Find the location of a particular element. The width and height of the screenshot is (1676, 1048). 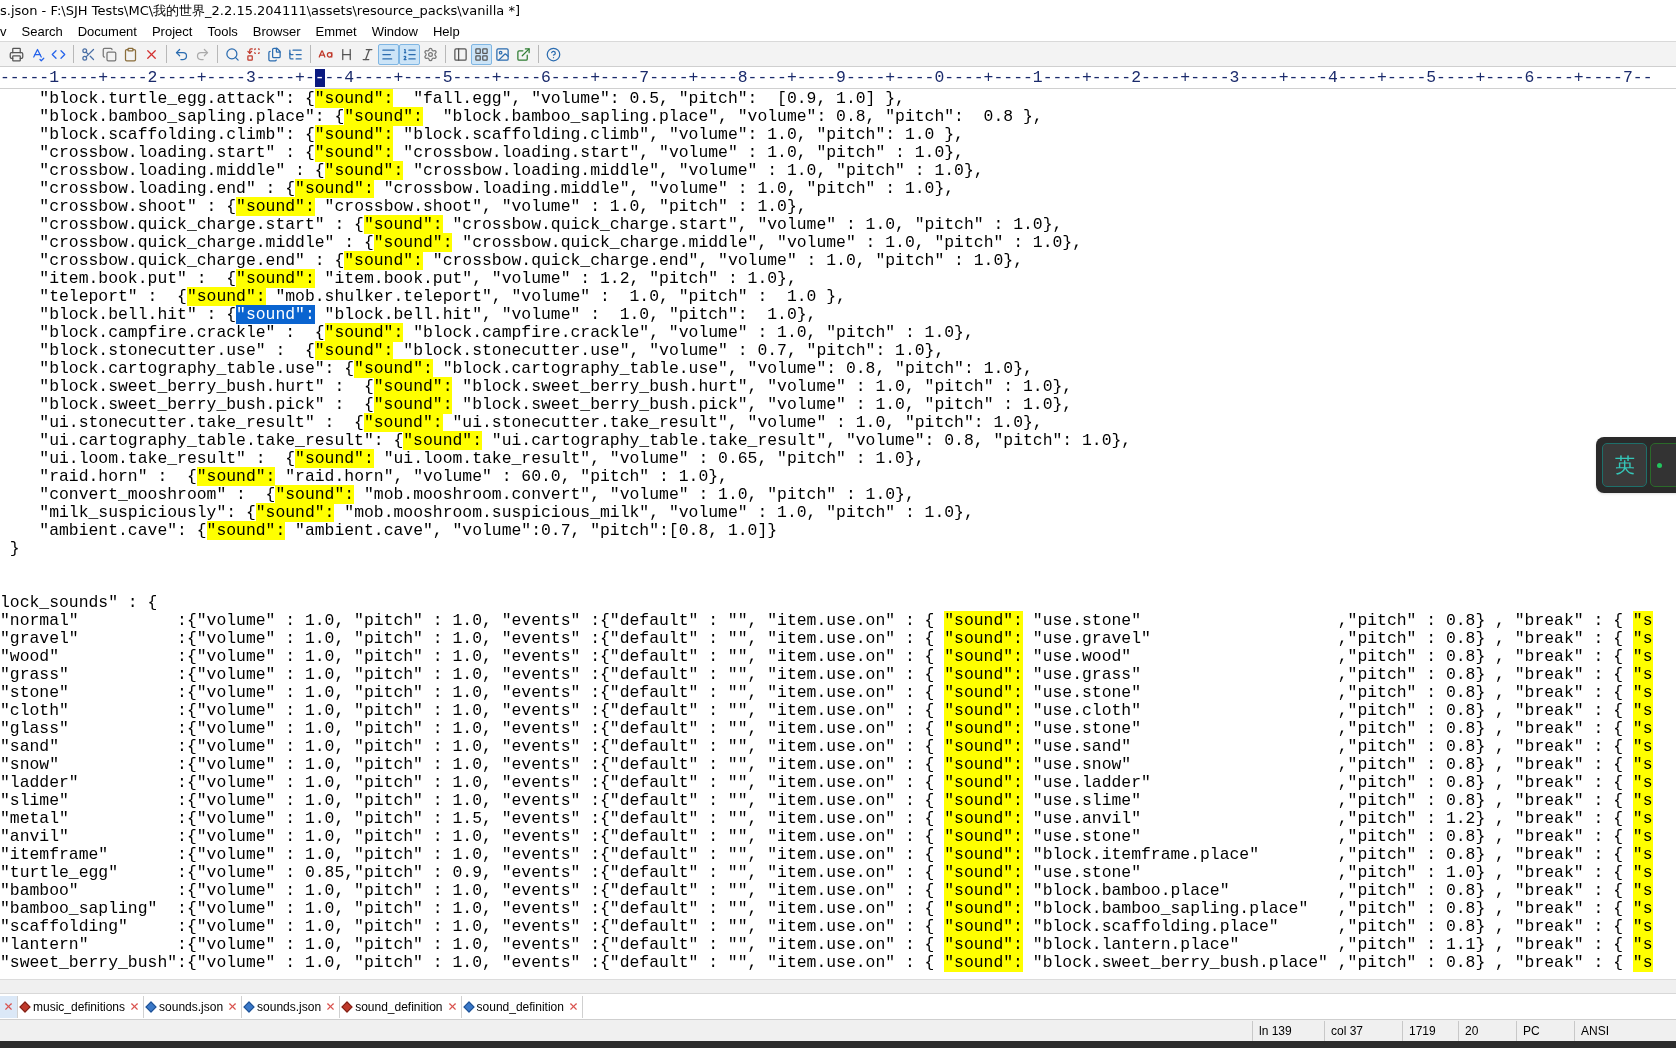

panel-icon is located at coordinates (460, 54).